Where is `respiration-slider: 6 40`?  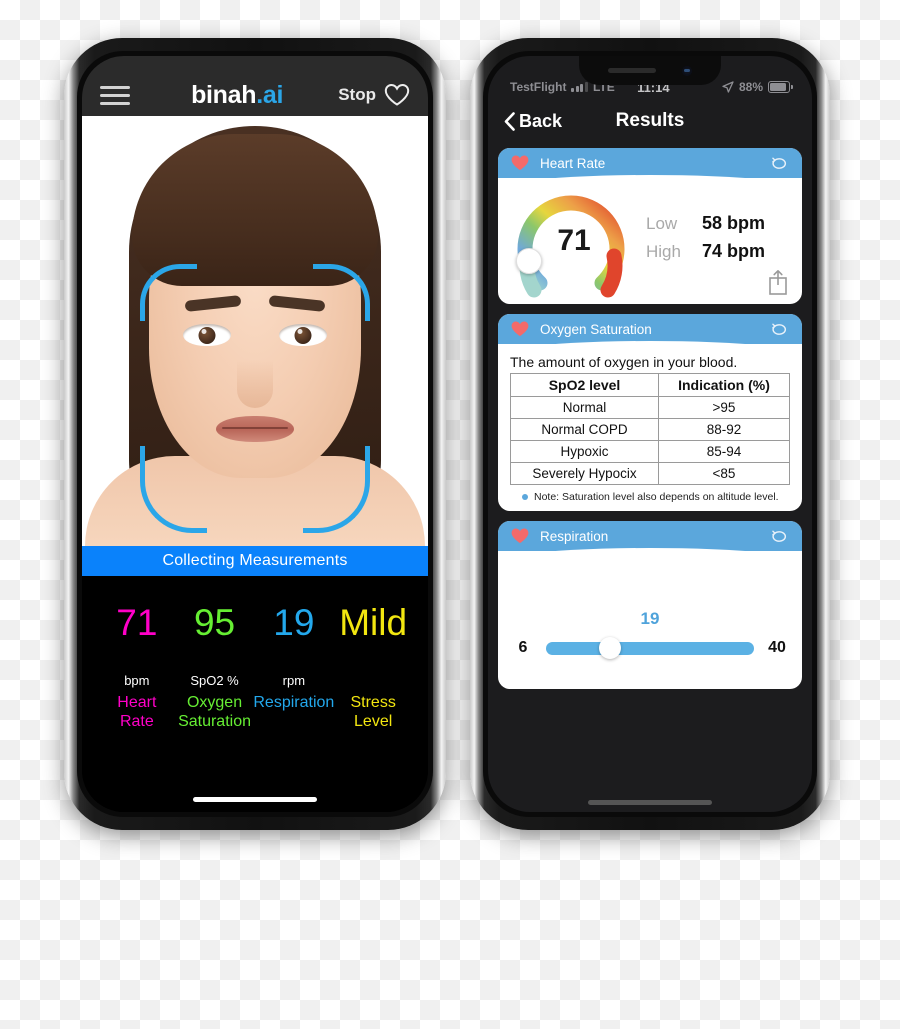
respiration-slider: 6 40 is located at coordinates (650, 648).